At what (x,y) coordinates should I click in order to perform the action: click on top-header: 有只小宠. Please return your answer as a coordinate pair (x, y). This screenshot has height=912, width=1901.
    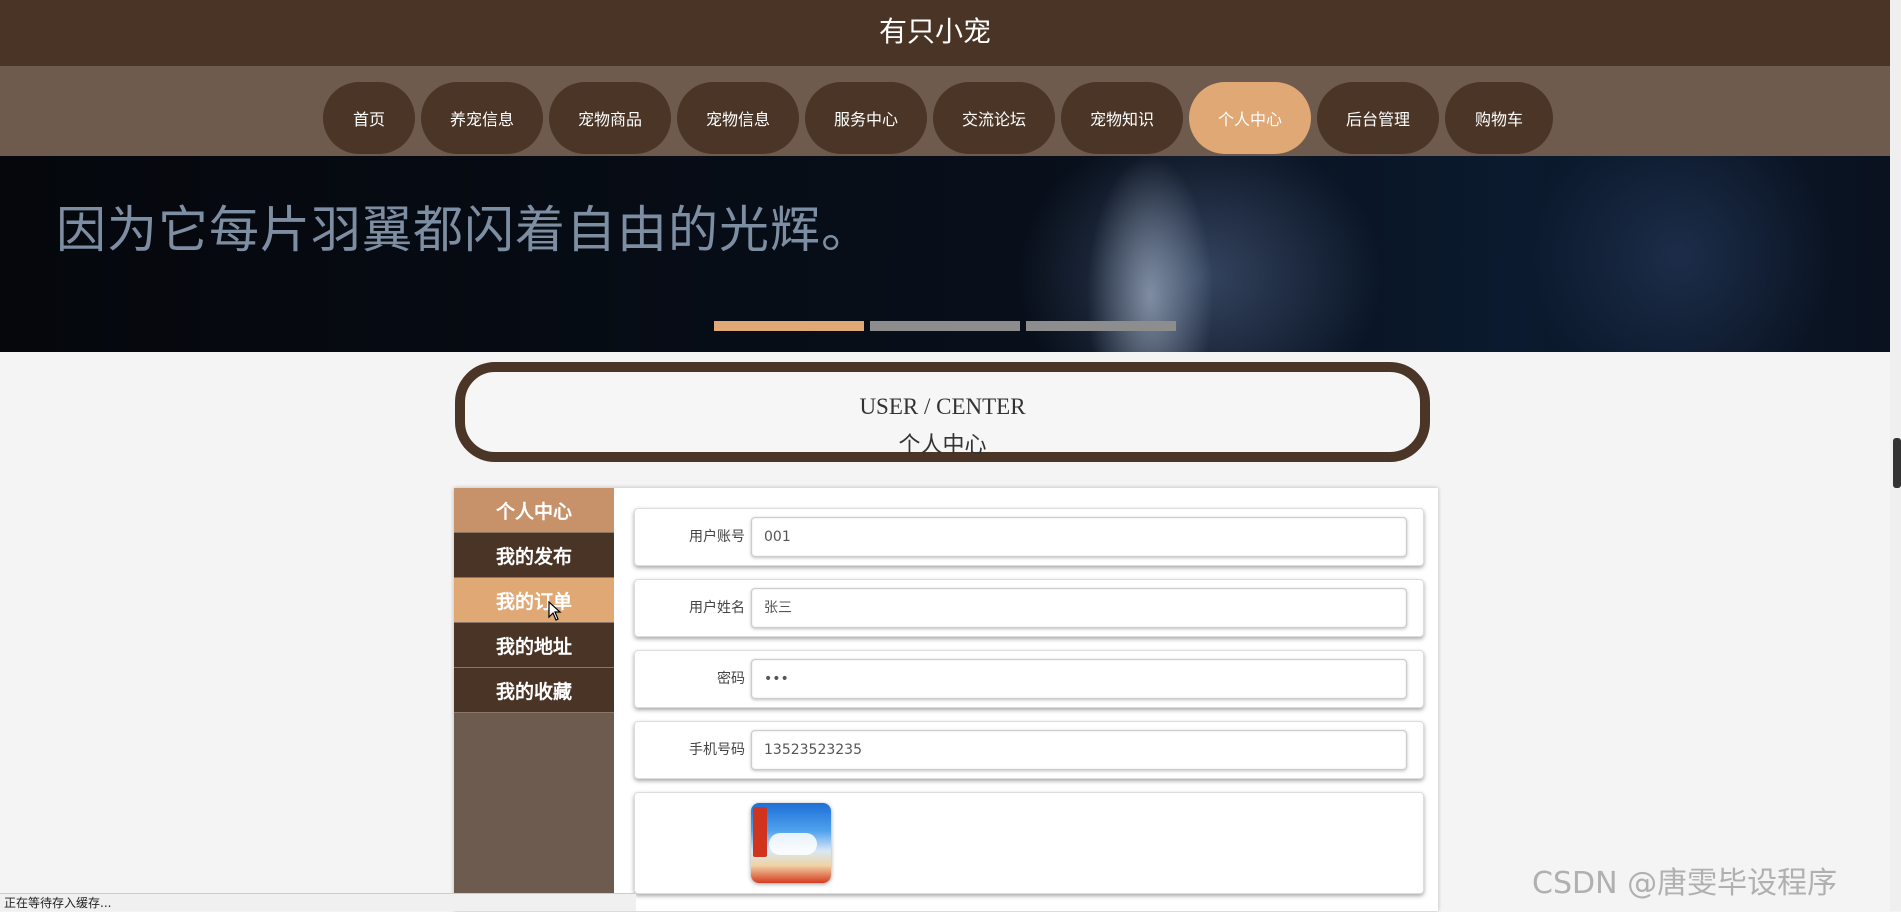
    Looking at the image, I should click on (950, 33).